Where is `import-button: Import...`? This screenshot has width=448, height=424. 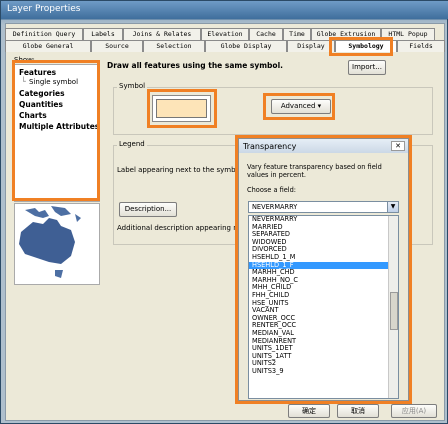
import-button: Import... is located at coordinates (367, 67).